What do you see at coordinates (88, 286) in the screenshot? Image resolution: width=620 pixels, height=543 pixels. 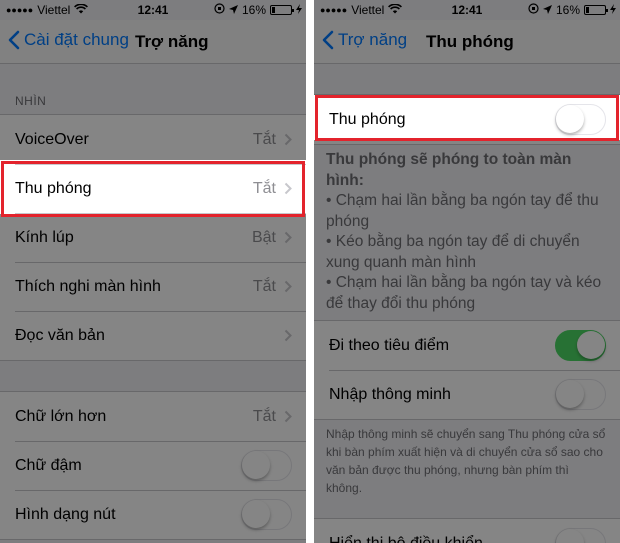 I see `row-label: Thích nghi màn hình` at bounding box center [88, 286].